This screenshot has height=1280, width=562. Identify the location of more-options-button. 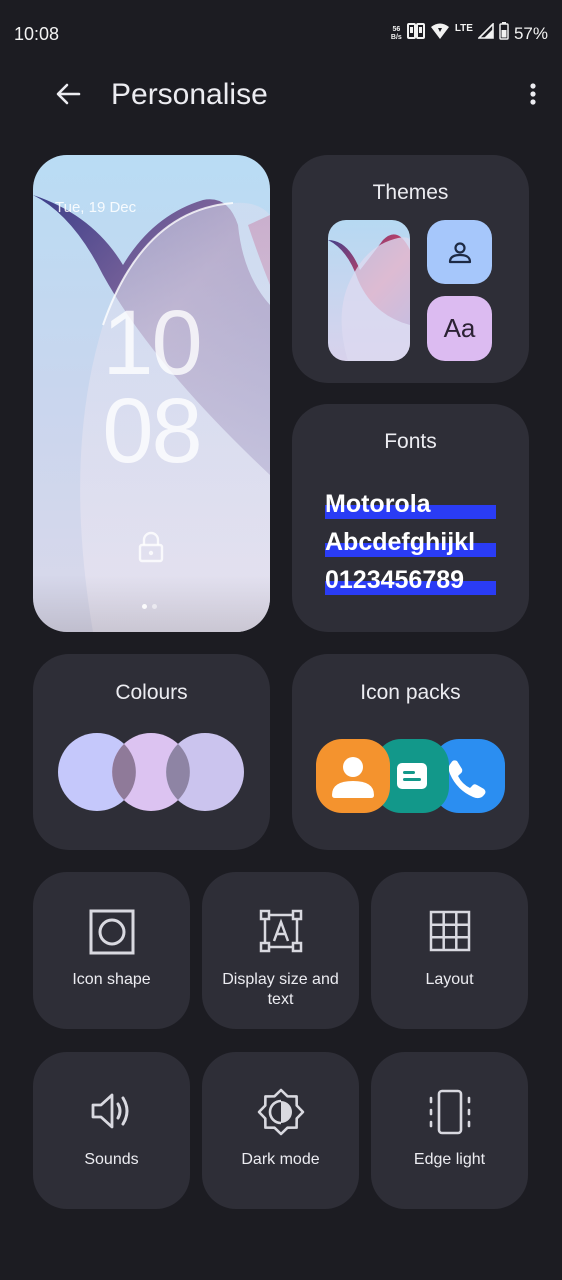
(533, 96).